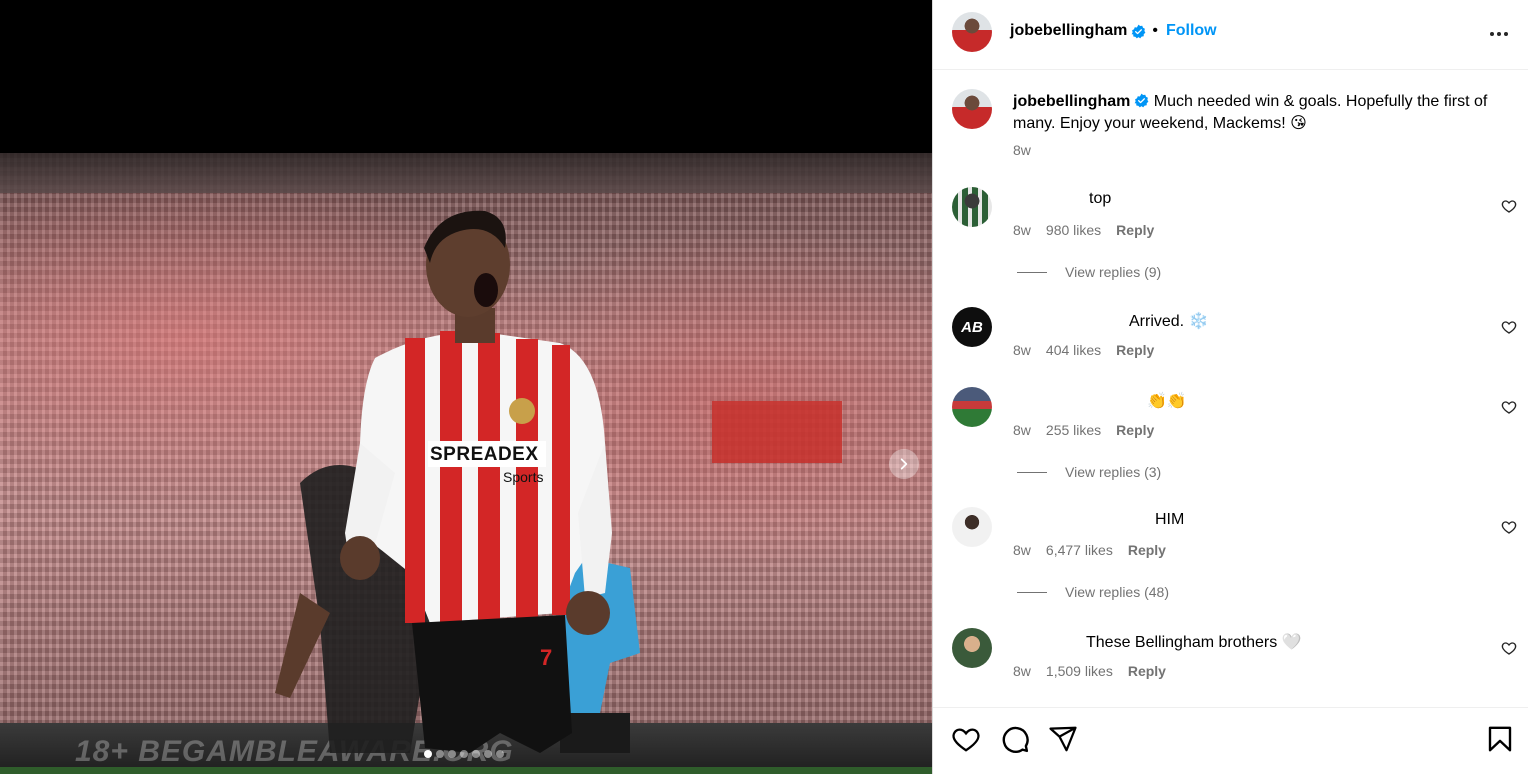  I want to click on comment-likes: 980 likes, so click(1073, 230).